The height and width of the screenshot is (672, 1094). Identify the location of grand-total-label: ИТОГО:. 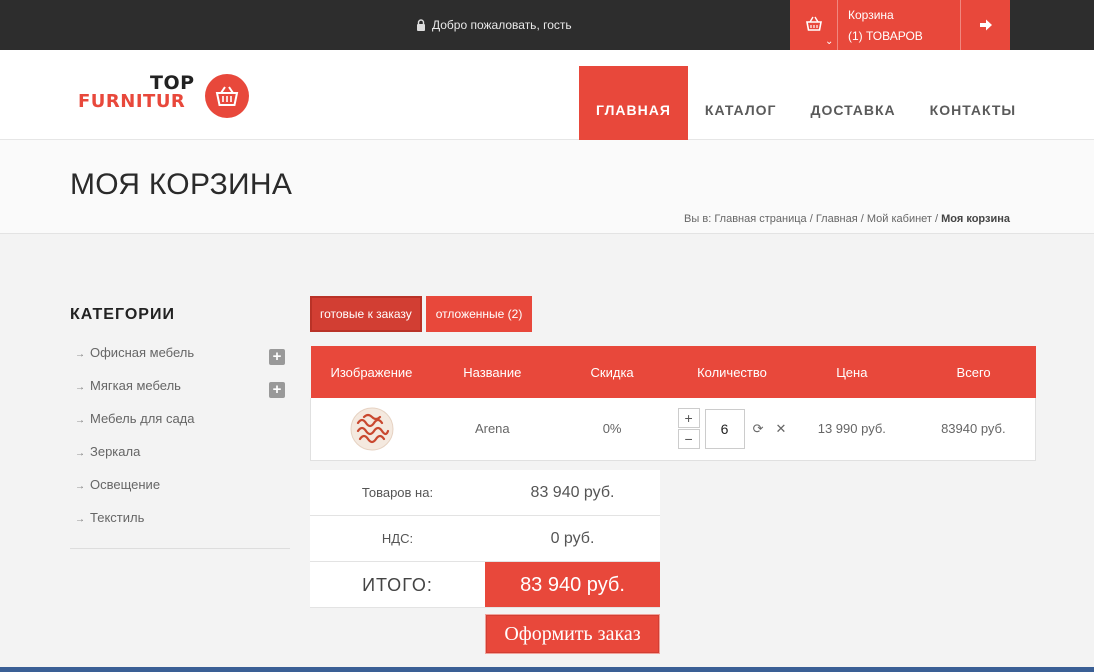
(397, 585).